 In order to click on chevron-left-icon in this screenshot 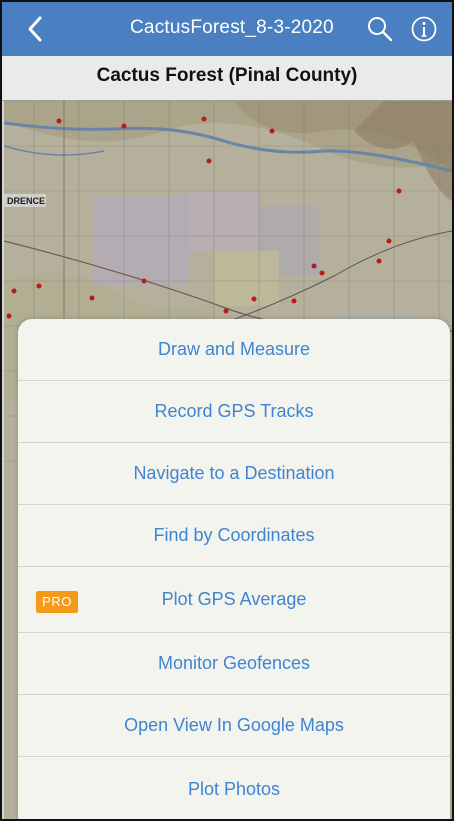, I will do `click(35, 29)`.